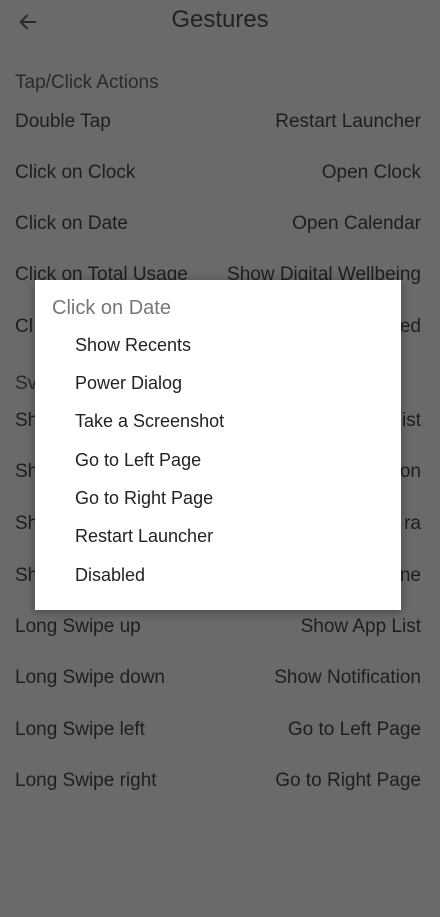 The width and height of the screenshot is (440, 917). What do you see at coordinates (360, 626) in the screenshot?
I see `row-value: Show App List` at bounding box center [360, 626].